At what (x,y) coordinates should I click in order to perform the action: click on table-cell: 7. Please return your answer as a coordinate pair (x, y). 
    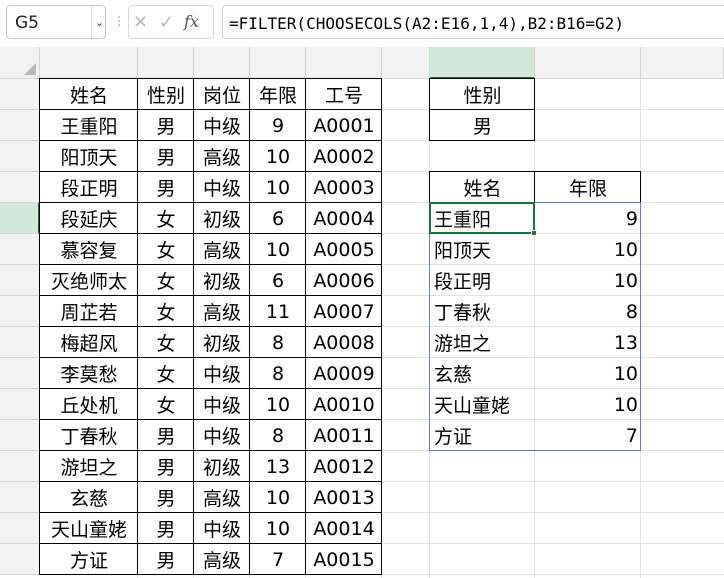
    Looking at the image, I should click on (278, 559).